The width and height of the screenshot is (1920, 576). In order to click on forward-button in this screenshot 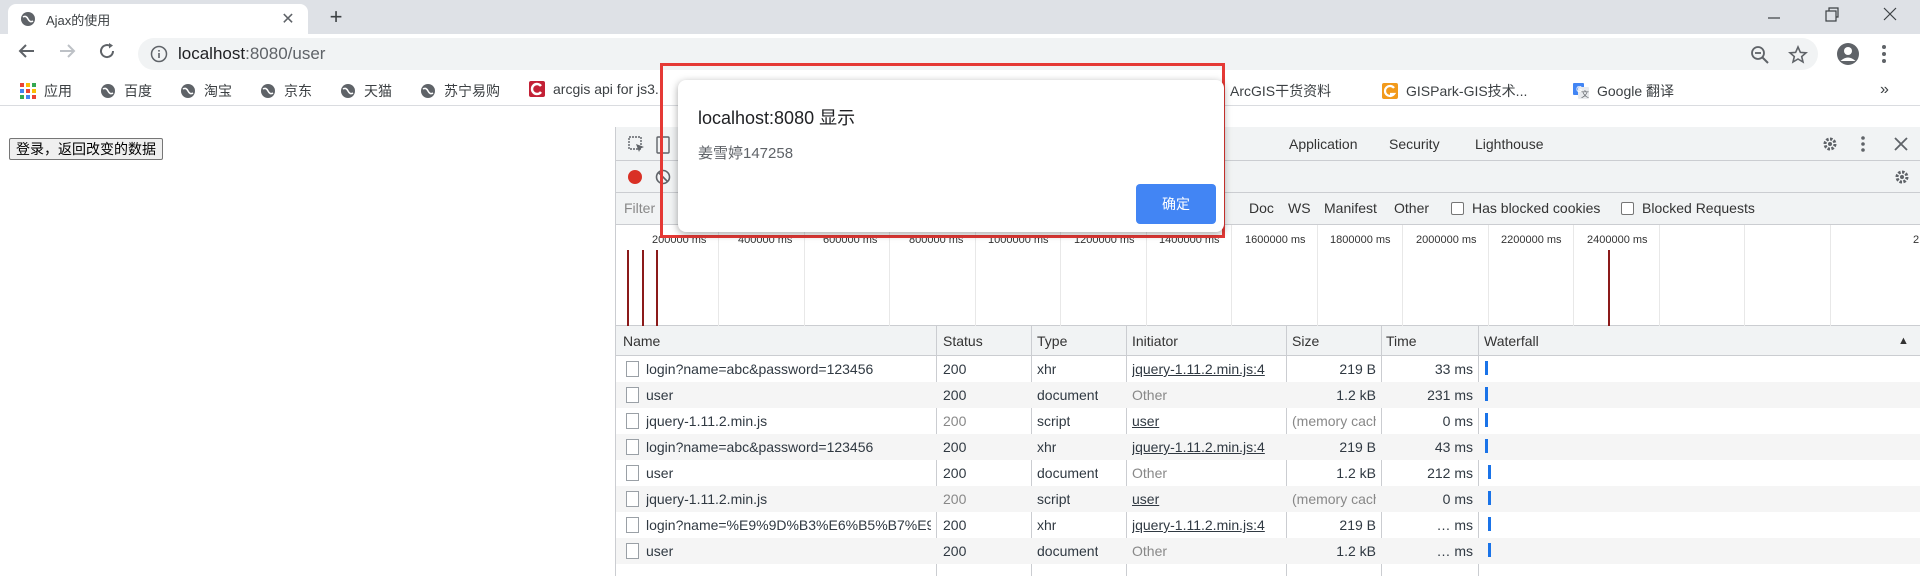, I will do `click(67, 54)`.